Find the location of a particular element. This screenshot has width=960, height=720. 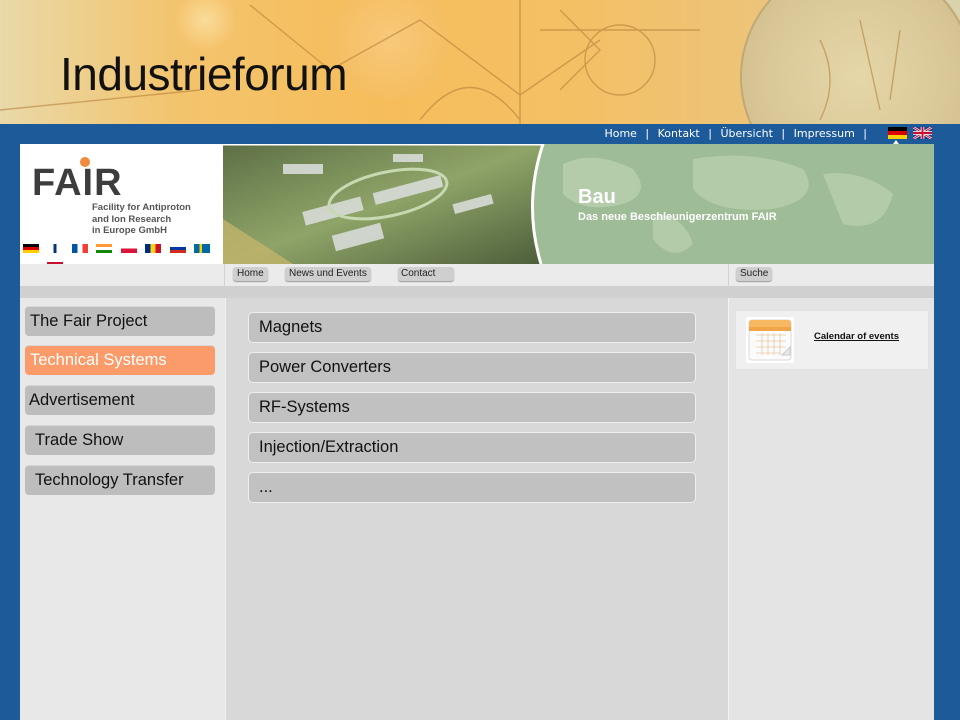

calendar-widget: Calendar of events is located at coordinates (832, 340).